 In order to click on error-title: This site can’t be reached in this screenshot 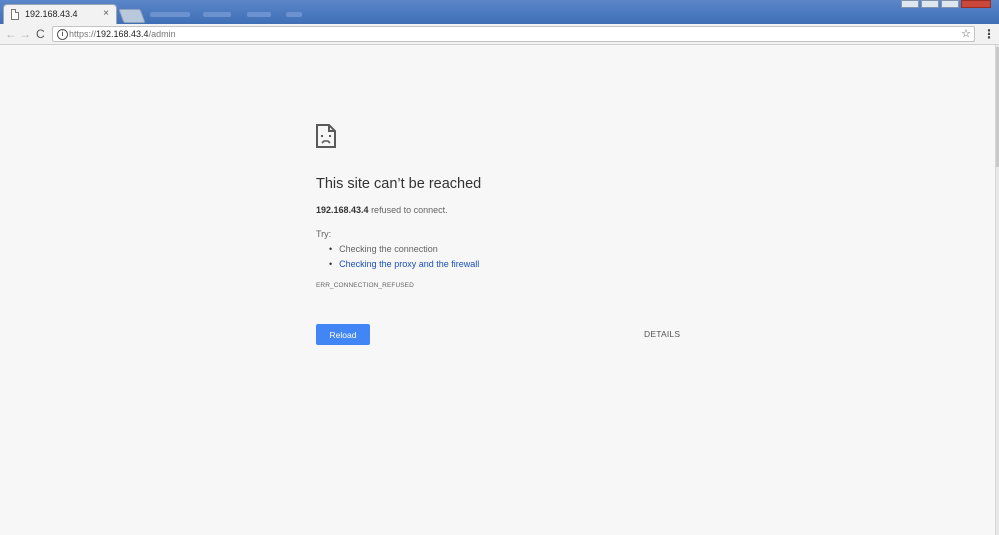, I will do `click(399, 184)`.